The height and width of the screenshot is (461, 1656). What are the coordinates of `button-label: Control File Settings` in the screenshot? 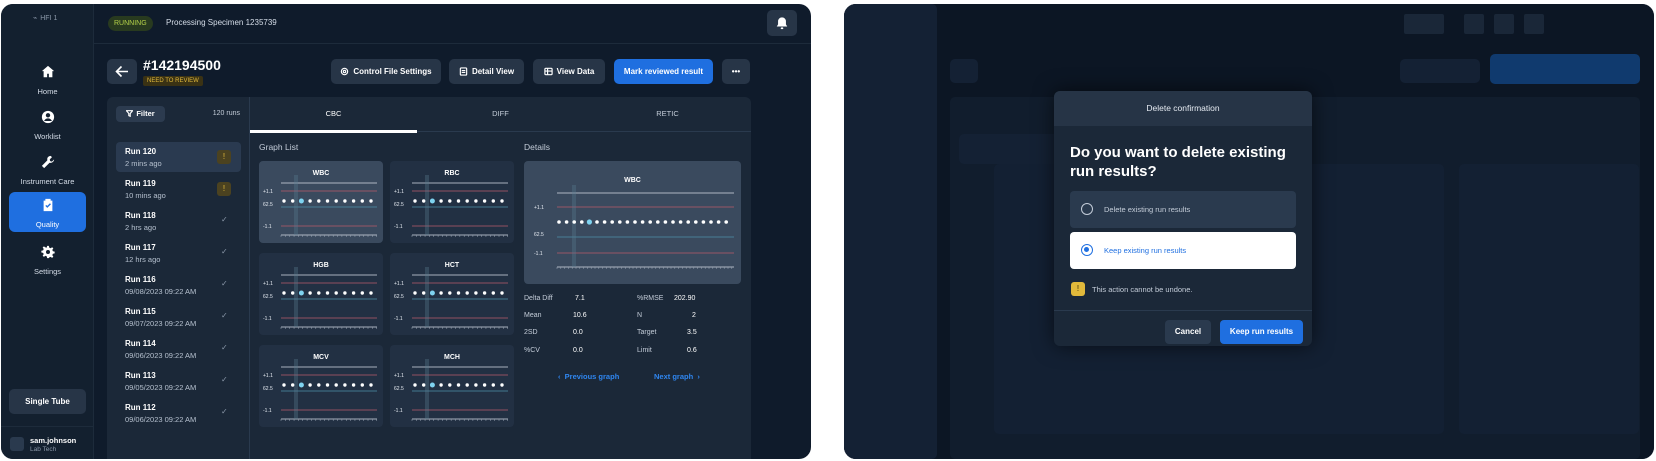 It's located at (392, 71).